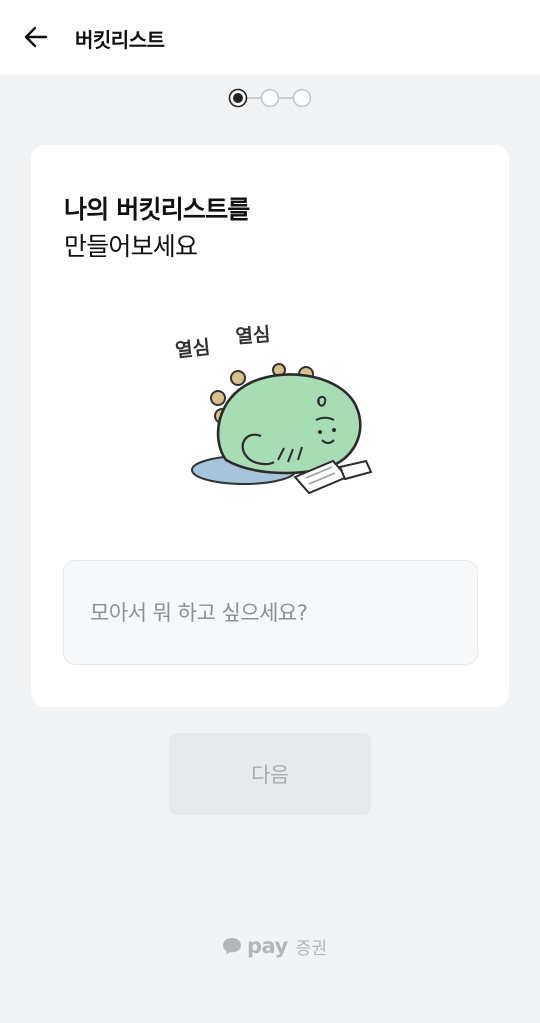  What do you see at coordinates (131, 246) in the screenshot?
I see `card-heading-line-2: 만들어보세요` at bounding box center [131, 246].